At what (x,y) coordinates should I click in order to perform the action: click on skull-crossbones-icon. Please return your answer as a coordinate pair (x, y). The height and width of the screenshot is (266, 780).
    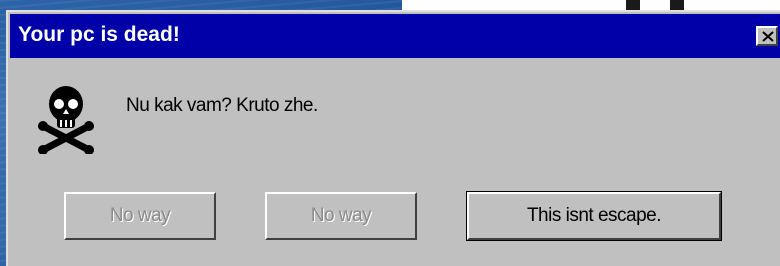
    Looking at the image, I should click on (66, 120).